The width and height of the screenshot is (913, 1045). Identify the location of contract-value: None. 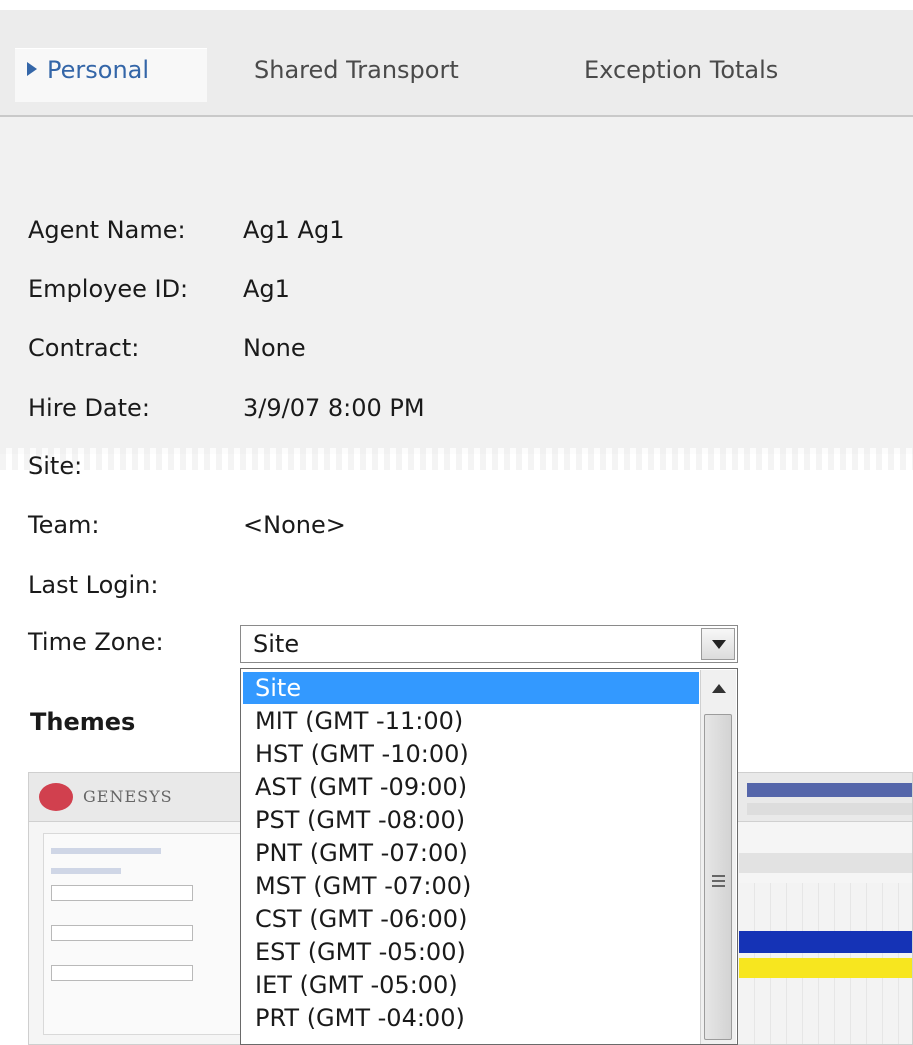
(274, 348).